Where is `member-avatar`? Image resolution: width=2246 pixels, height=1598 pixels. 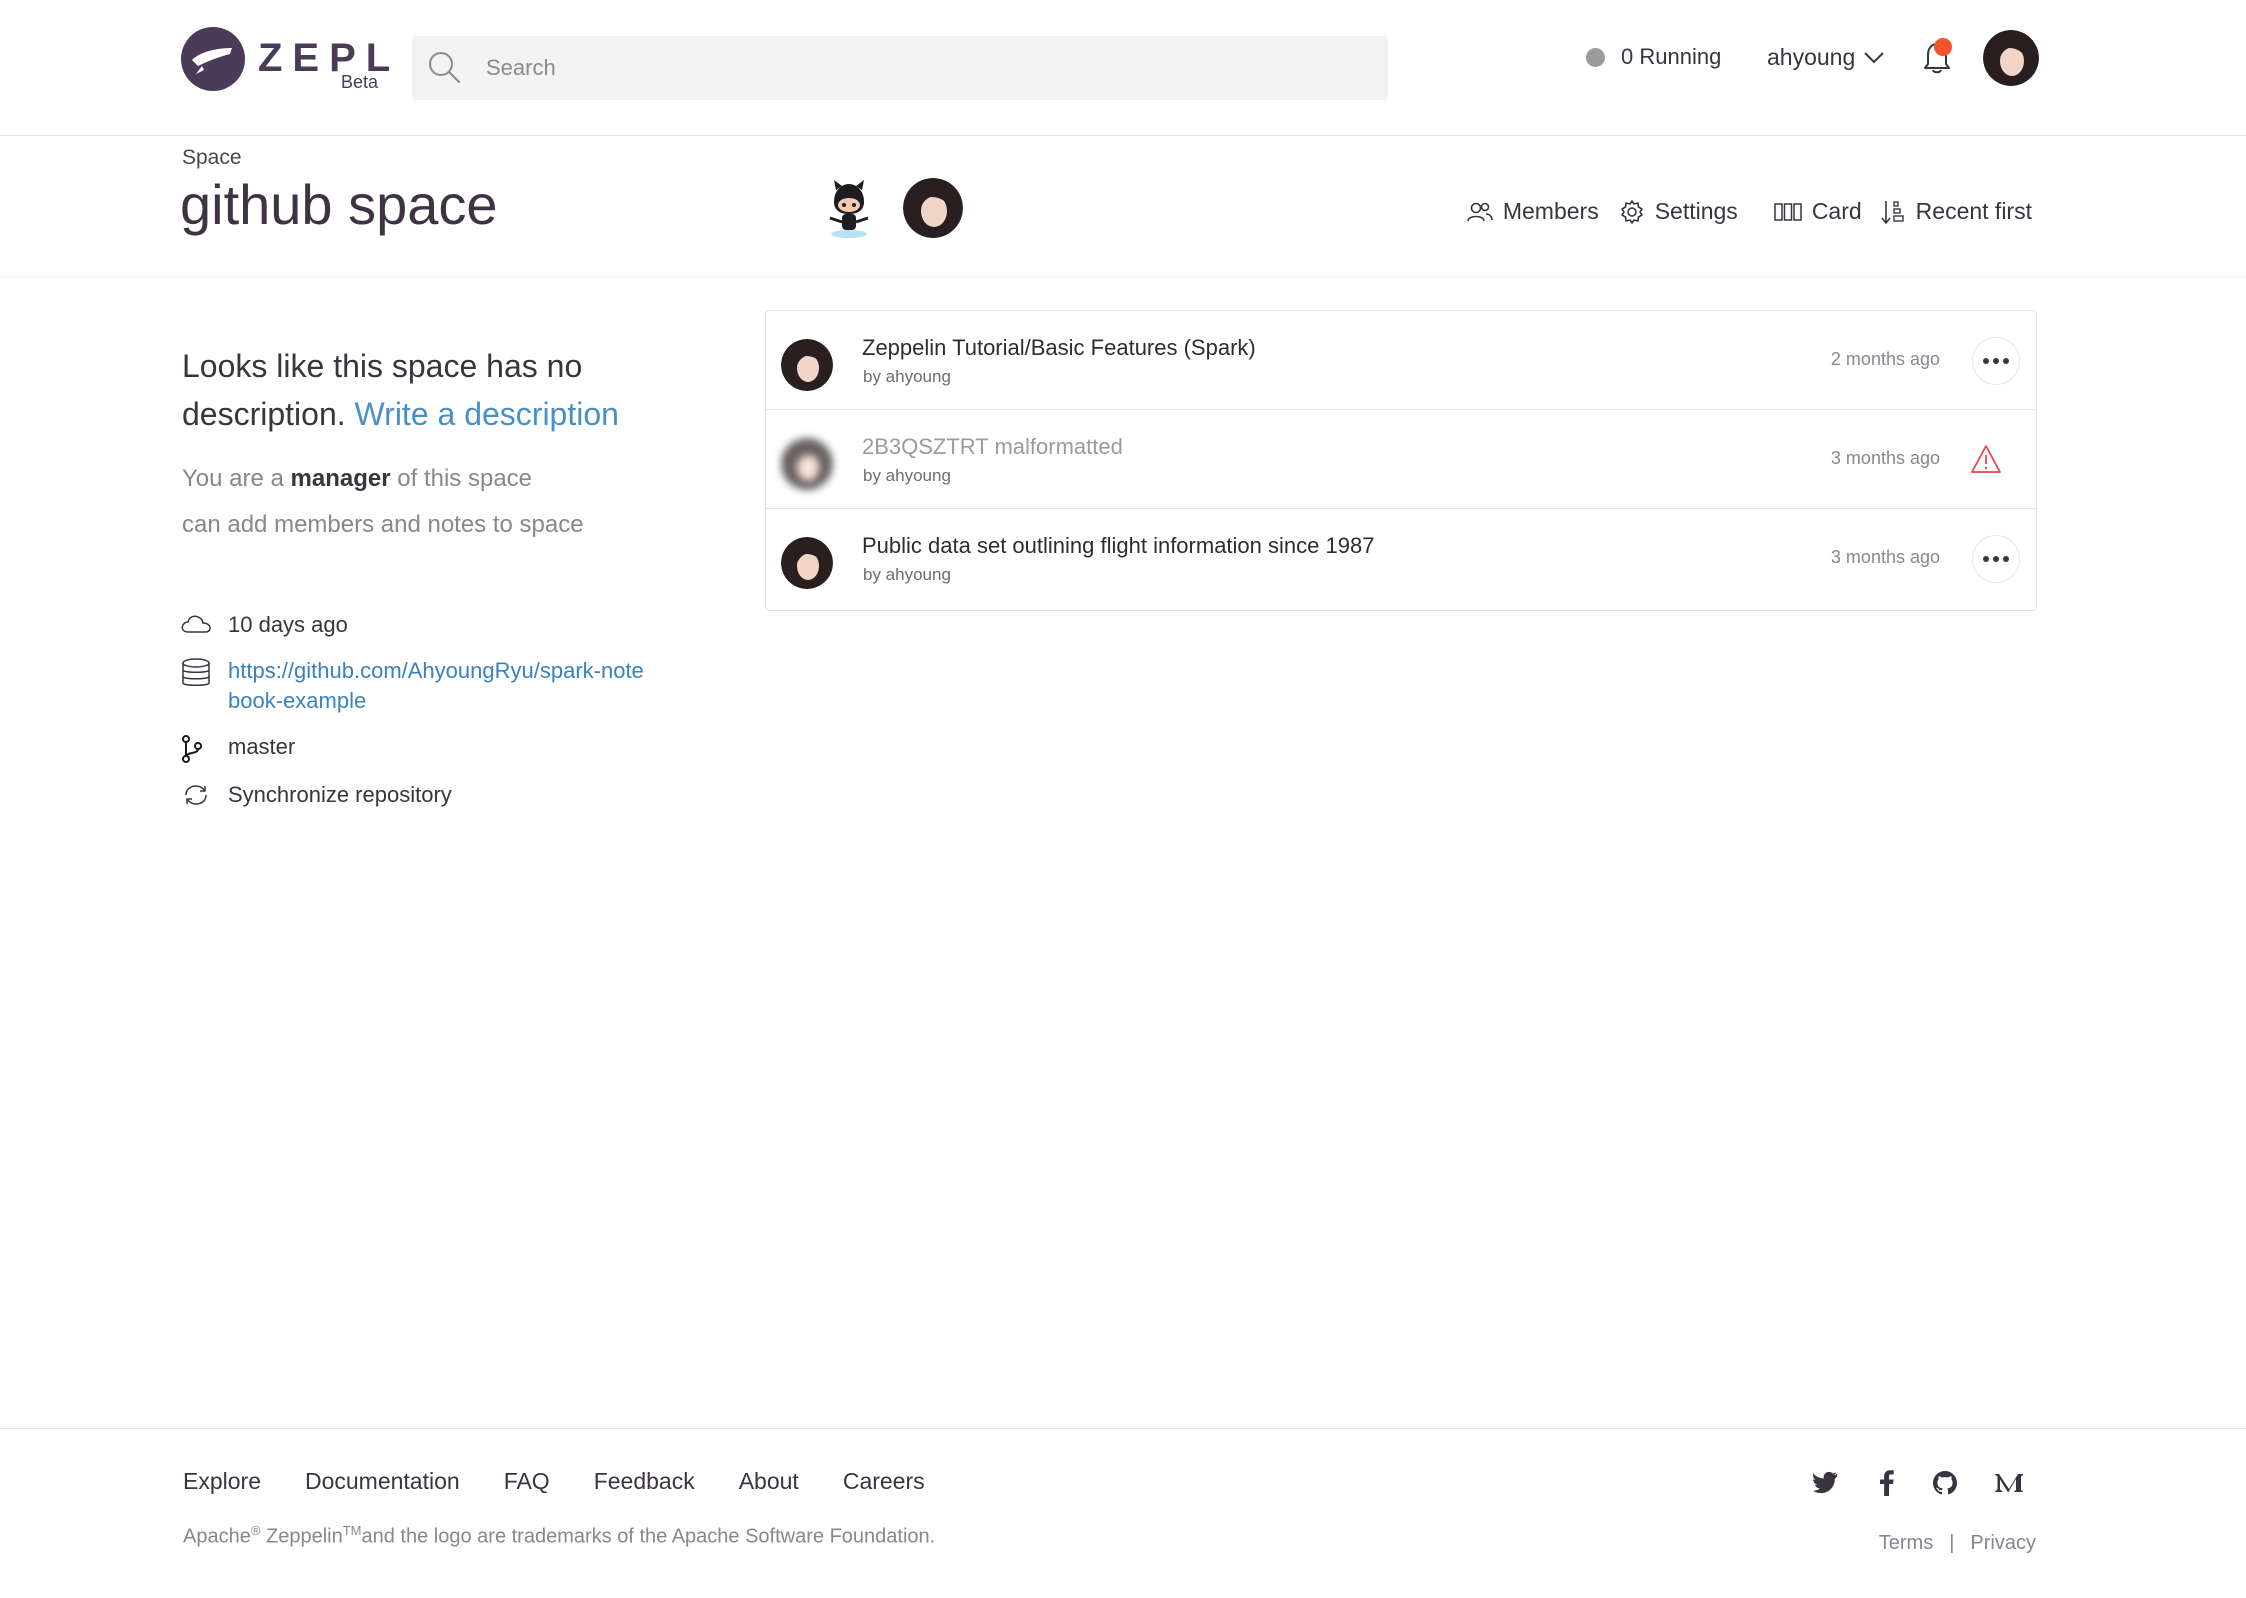 member-avatar is located at coordinates (933, 208).